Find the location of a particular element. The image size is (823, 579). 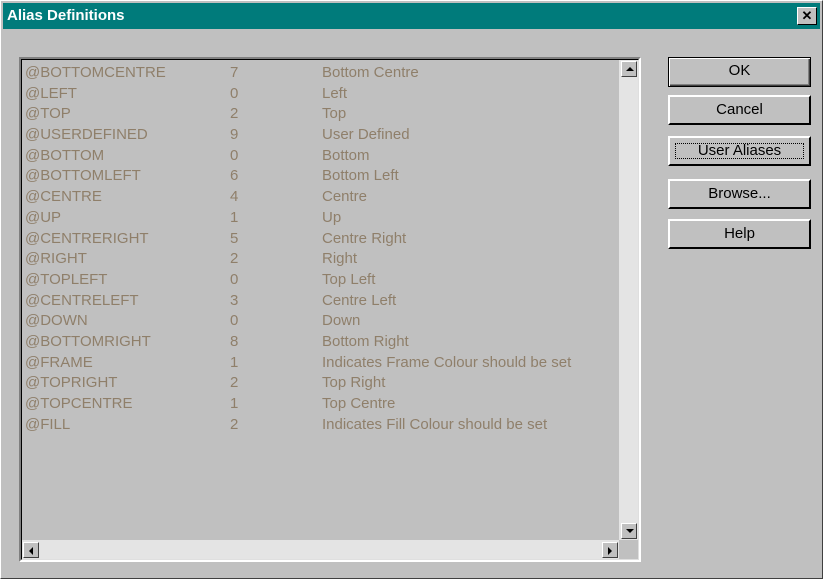

alias-description: Top Left is located at coordinates (349, 279).